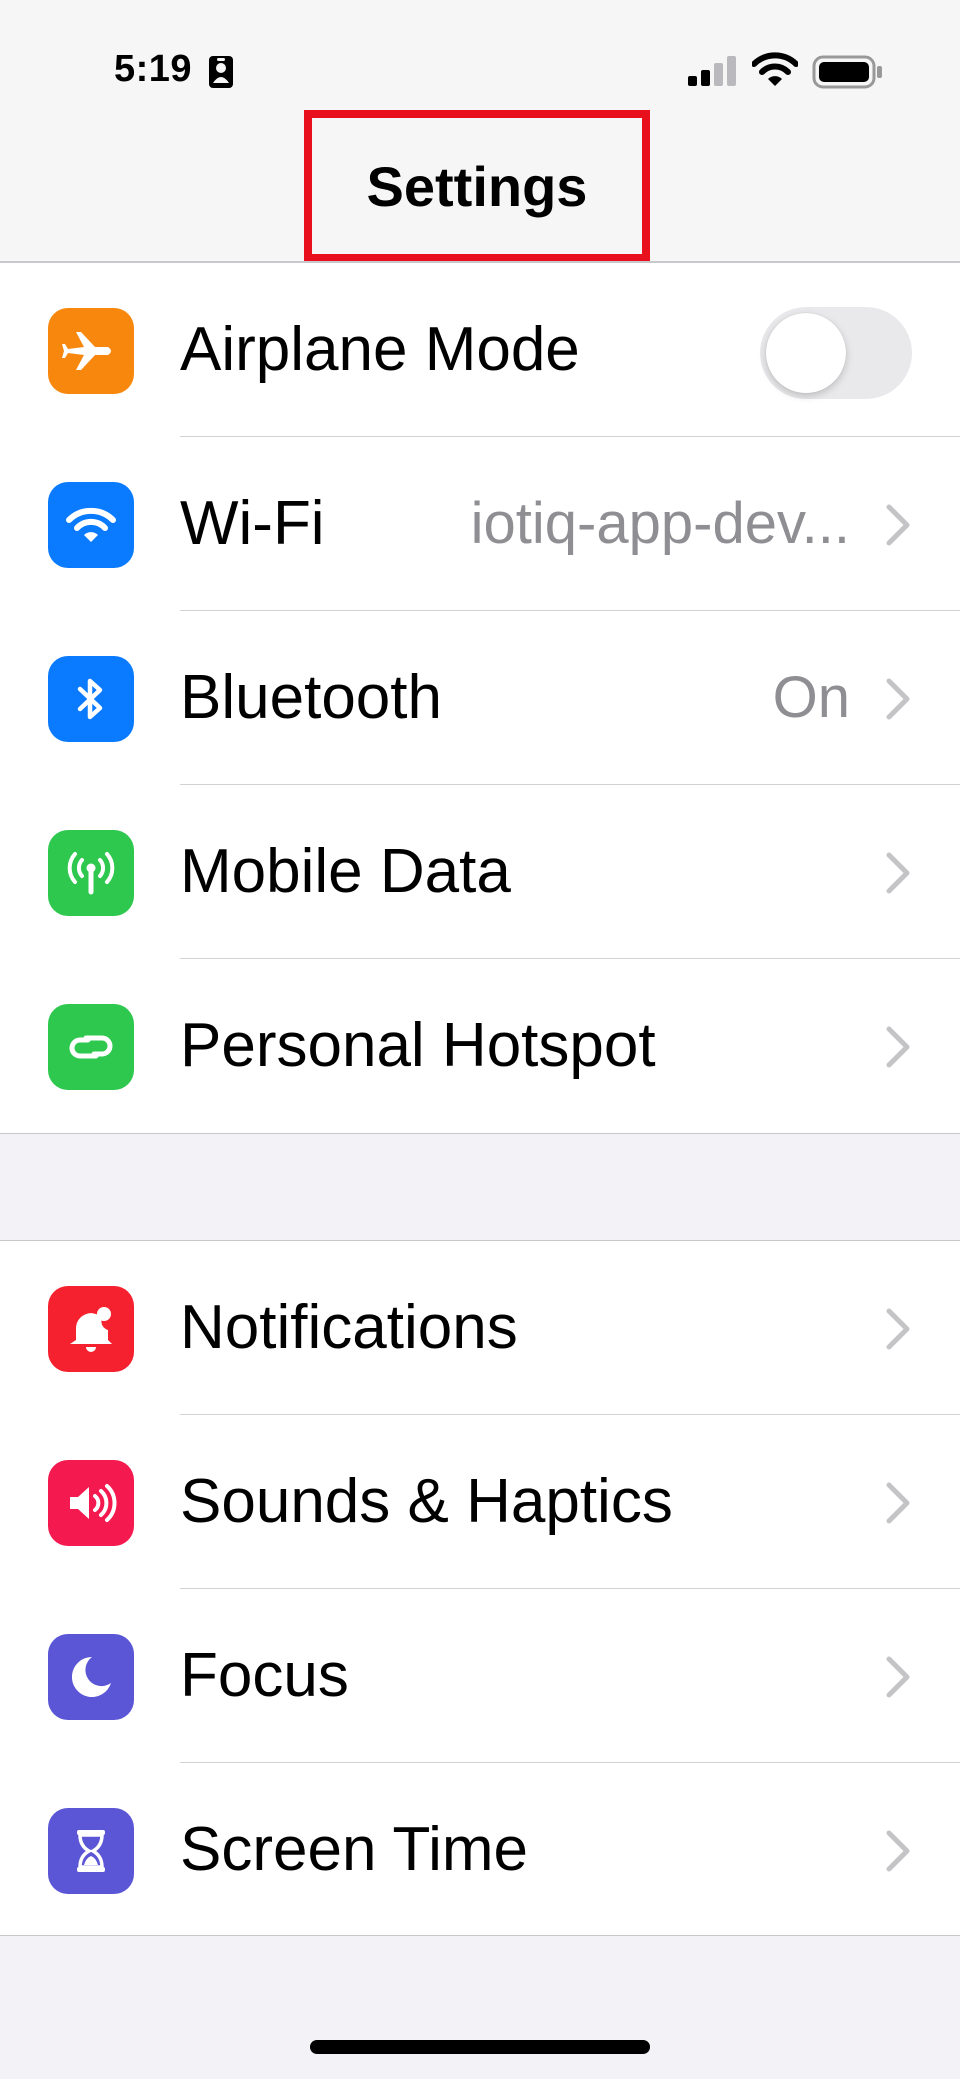  What do you see at coordinates (91, 1047) in the screenshot?
I see `hotspot-link-icon` at bounding box center [91, 1047].